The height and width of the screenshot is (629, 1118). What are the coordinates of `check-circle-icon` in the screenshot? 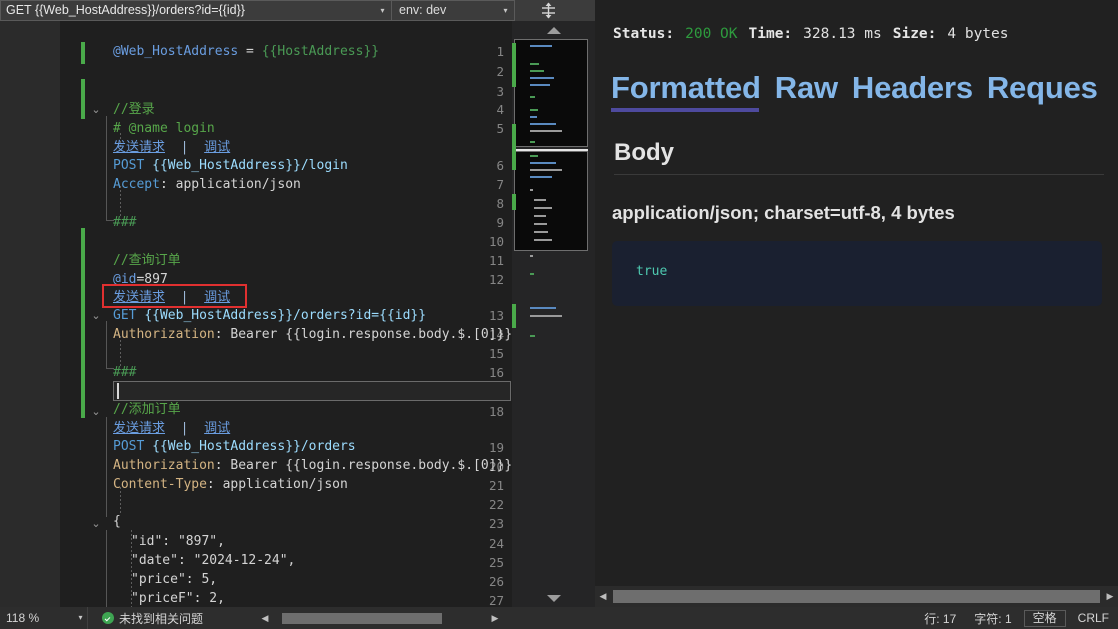 It's located at (108, 618).